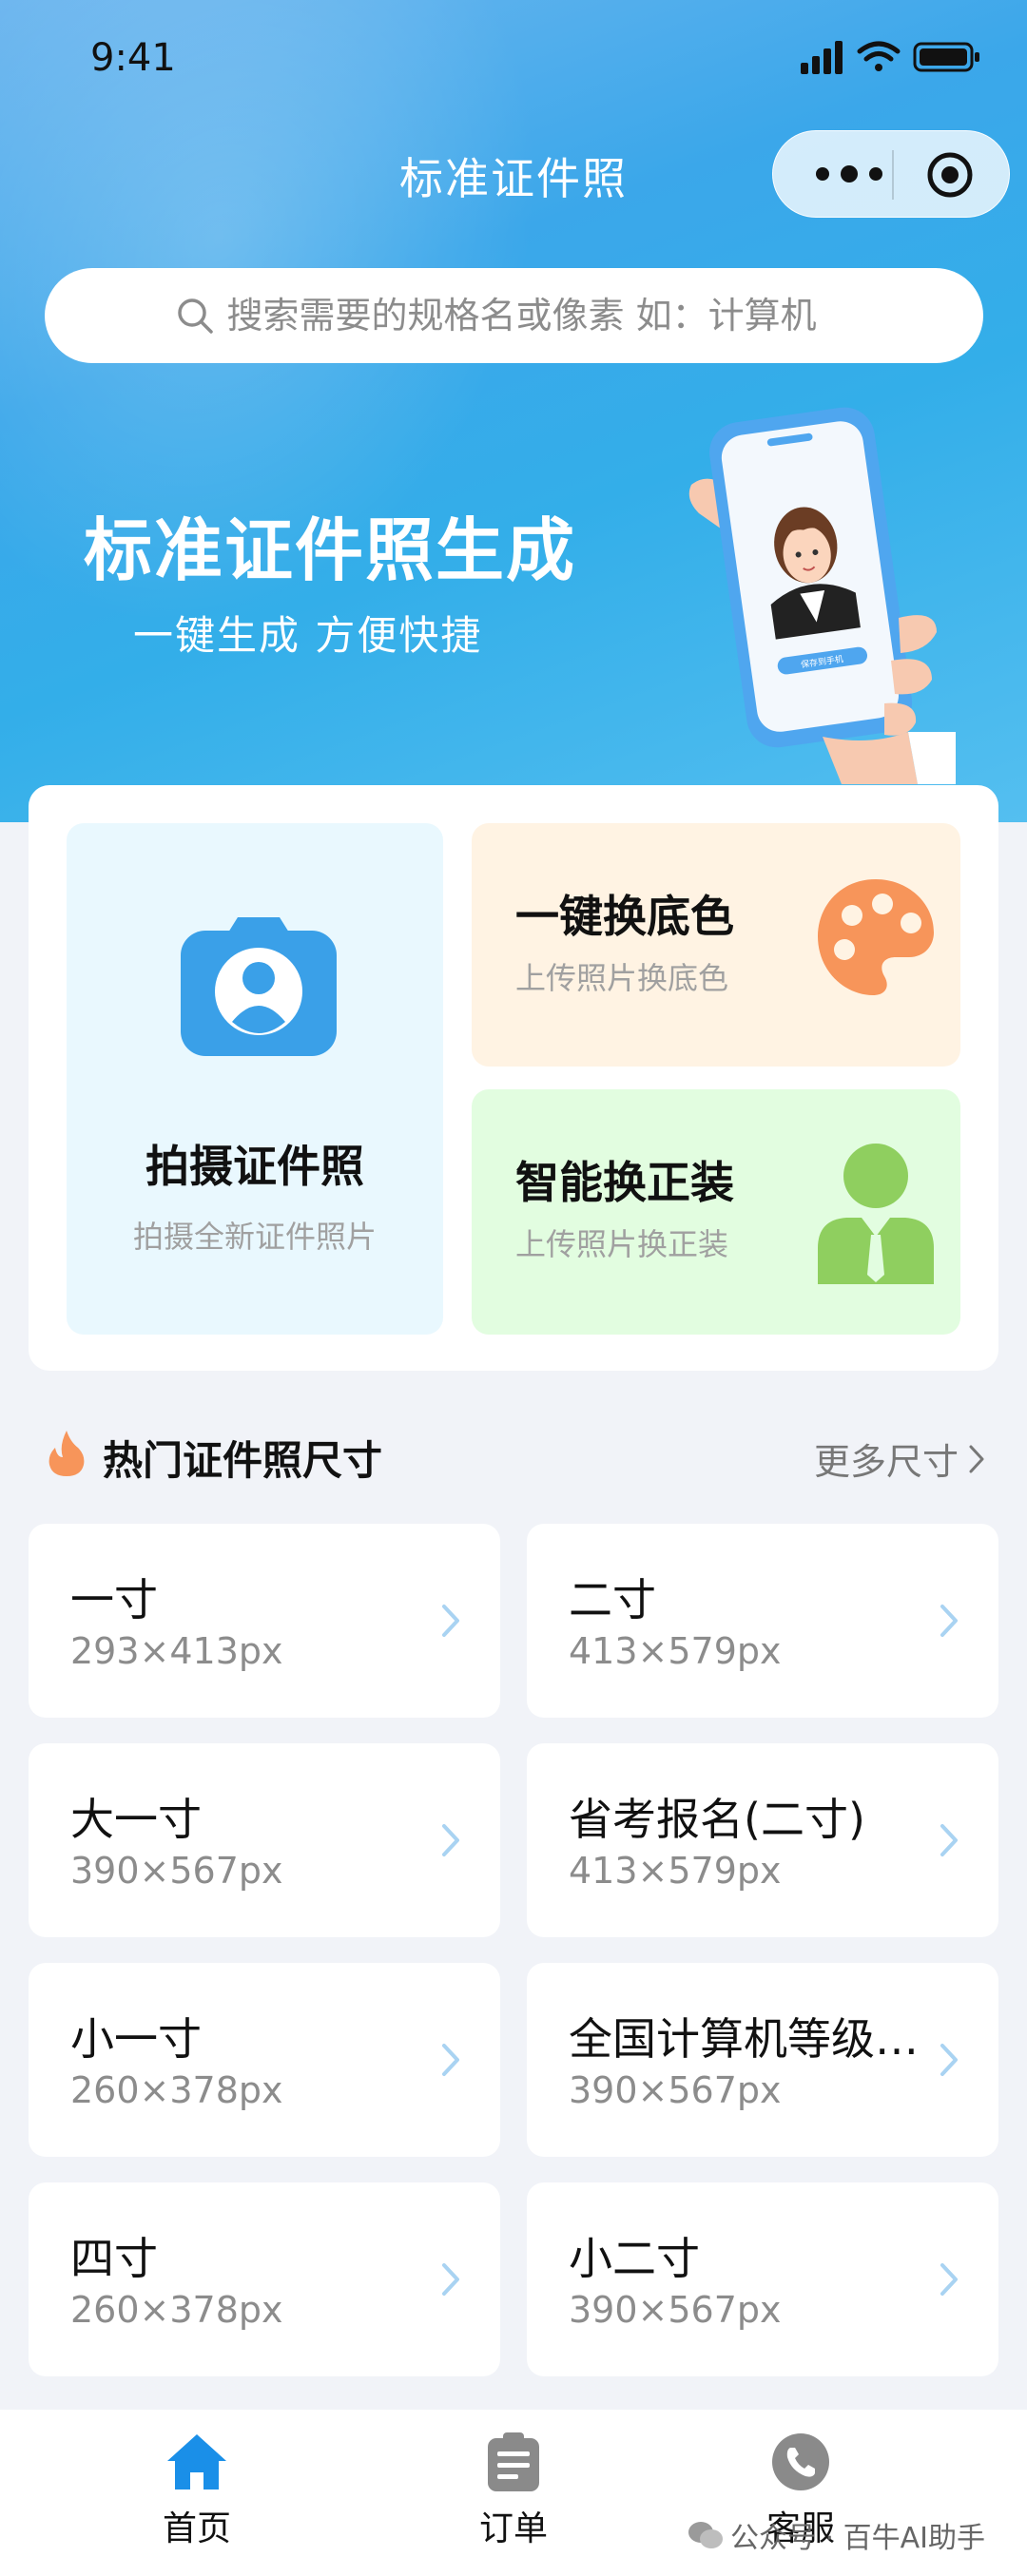 The height and width of the screenshot is (2576, 1027). What do you see at coordinates (265, 1840) in the screenshot?
I see `size-card: 大一寸 390×567px` at bounding box center [265, 1840].